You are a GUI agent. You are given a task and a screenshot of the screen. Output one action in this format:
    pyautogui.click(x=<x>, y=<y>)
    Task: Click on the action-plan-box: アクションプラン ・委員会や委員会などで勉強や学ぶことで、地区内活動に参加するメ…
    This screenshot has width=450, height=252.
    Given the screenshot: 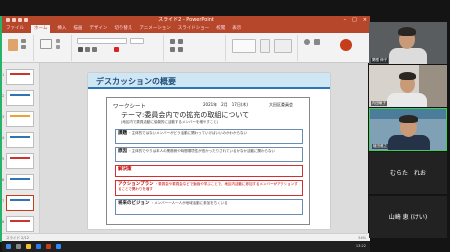 What is the action you would take?
    pyautogui.click(x=209, y=188)
    